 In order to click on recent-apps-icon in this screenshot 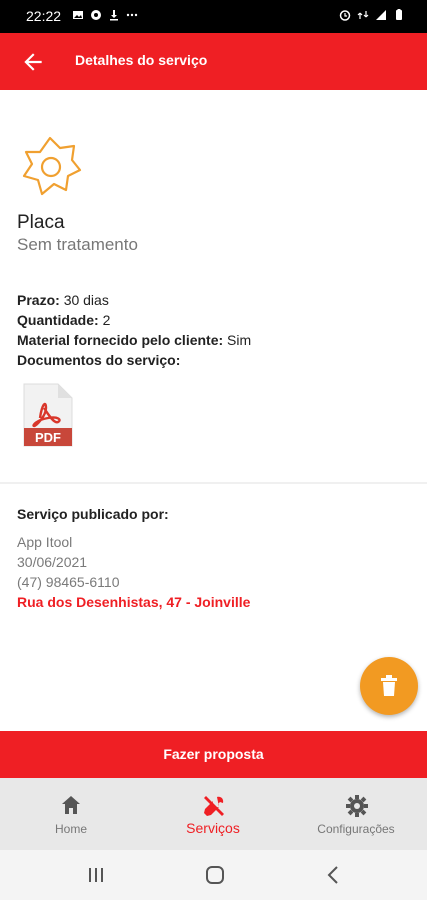, I will do `click(96, 875)`.